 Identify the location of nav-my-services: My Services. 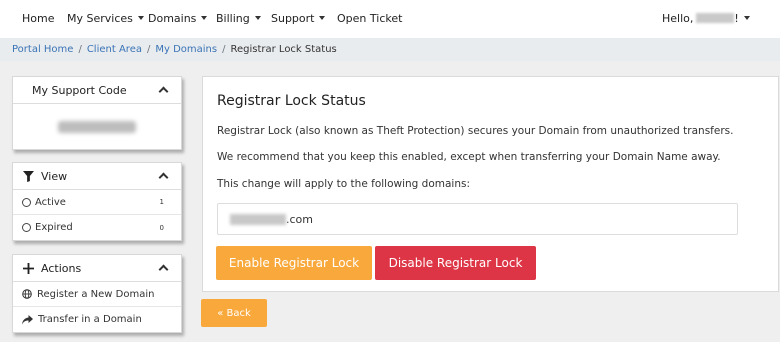
(105, 18).